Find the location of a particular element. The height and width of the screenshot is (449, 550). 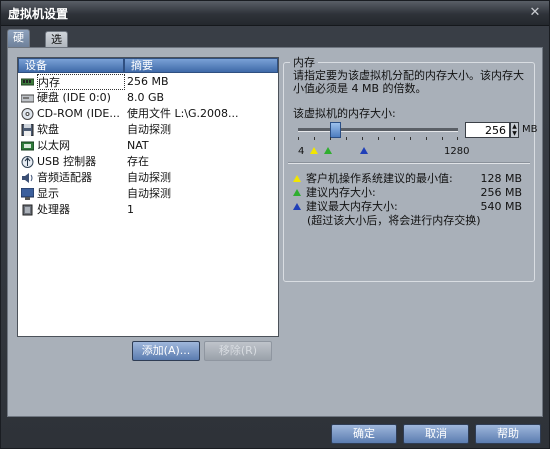

device-row-floppy: 软盘 自动探测 is located at coordinates (148, 130).